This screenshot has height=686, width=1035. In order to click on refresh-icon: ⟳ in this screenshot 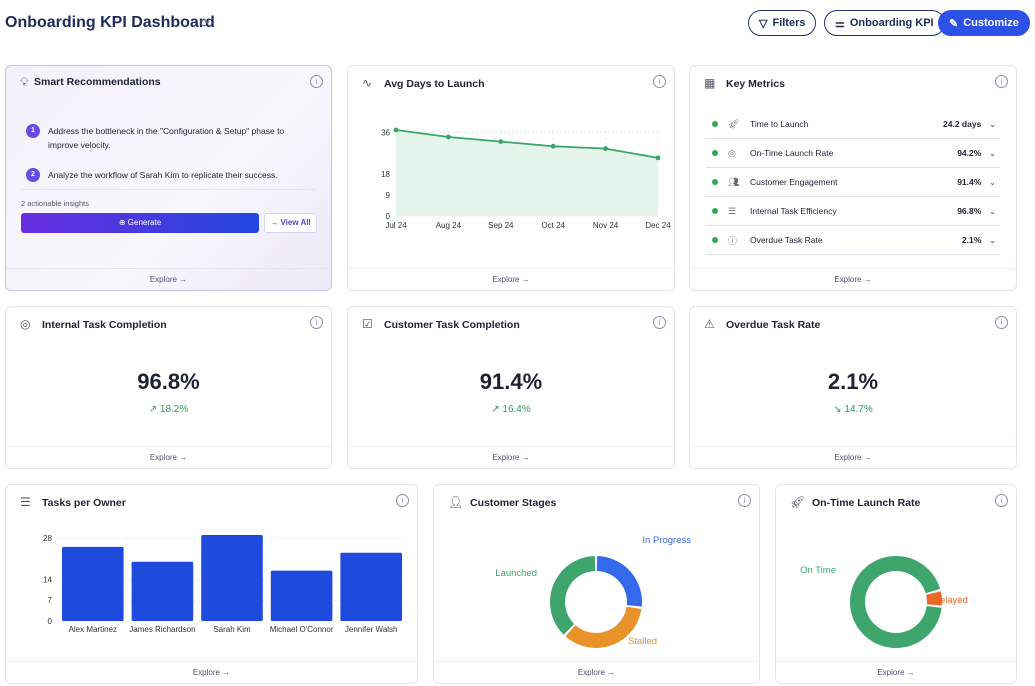, I will do `click(205, 23)`.